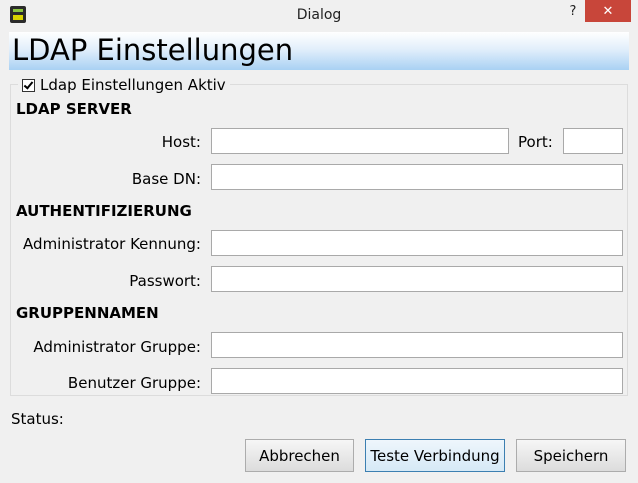  Describe the element at coordinates (593, 141) in the screenshot. I see `port-input` at that location.